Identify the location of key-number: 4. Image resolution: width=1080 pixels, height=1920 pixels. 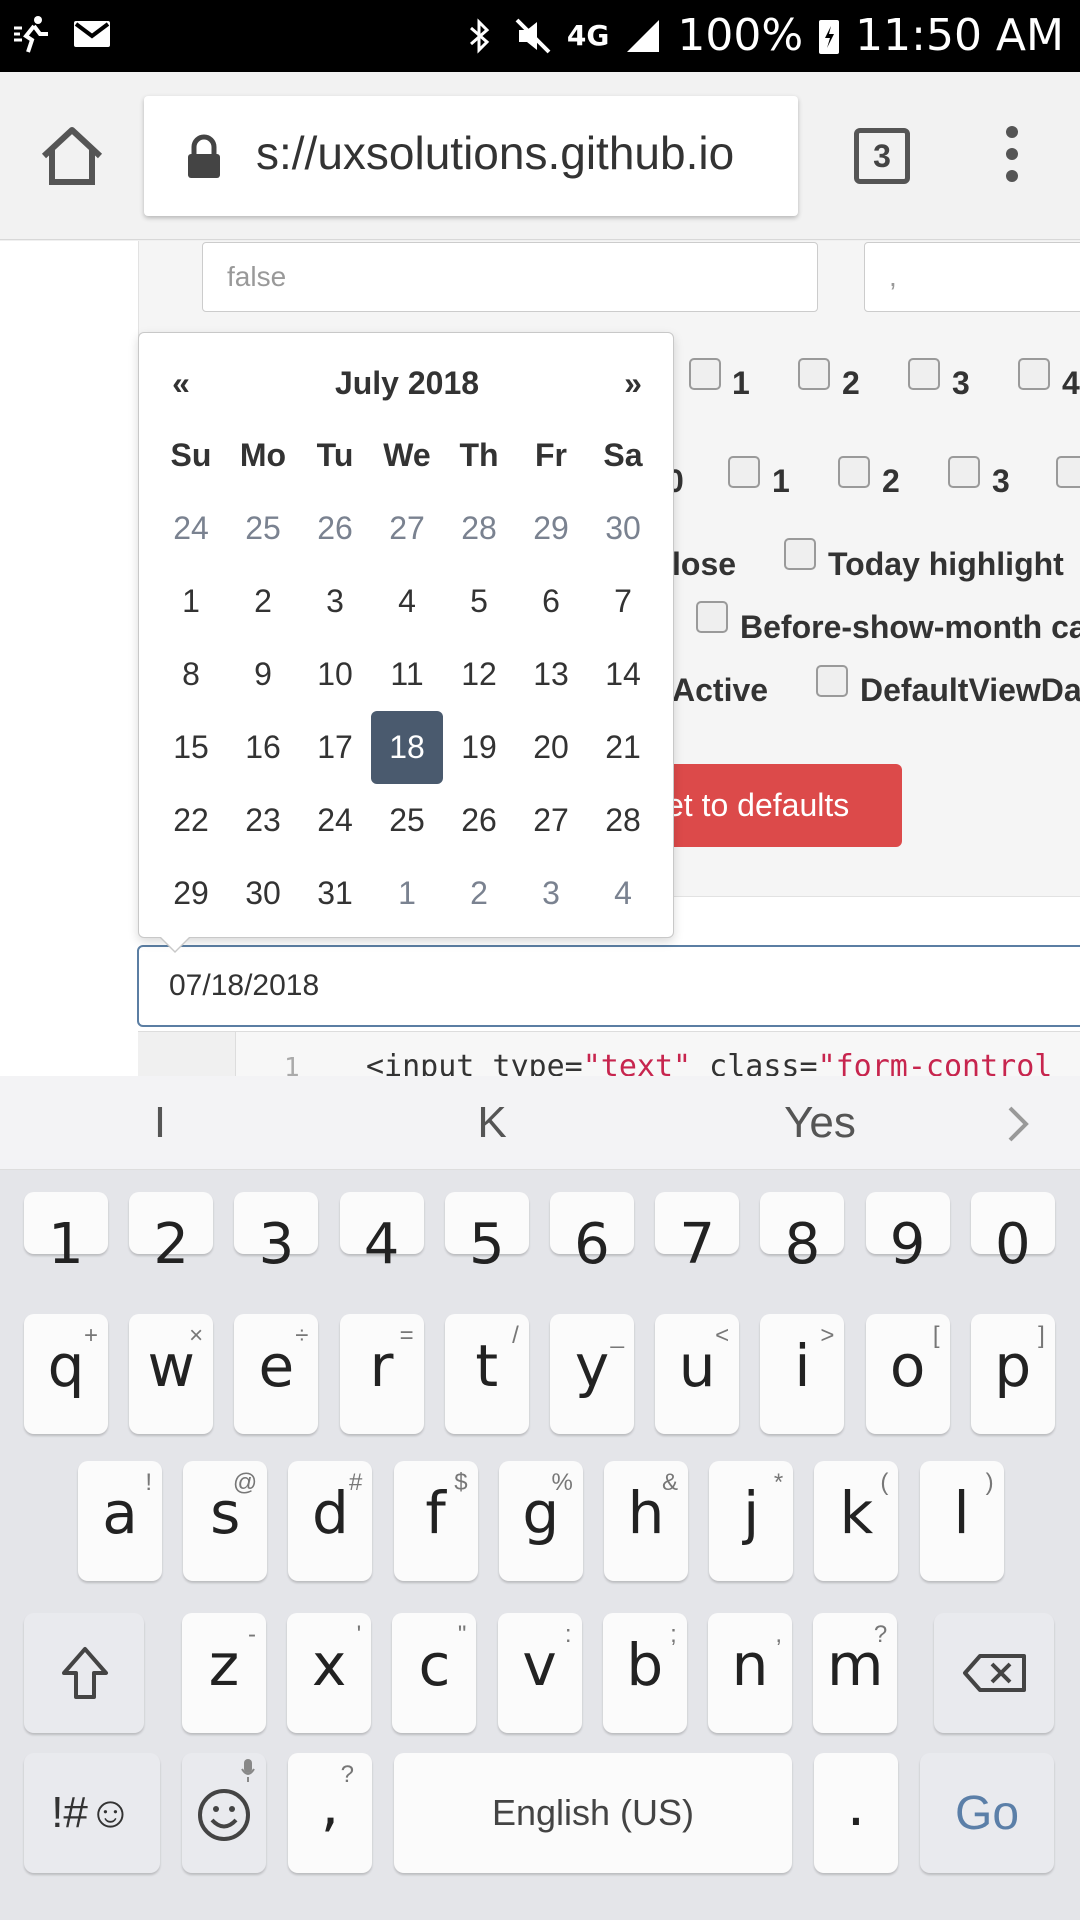
(381, 1234).